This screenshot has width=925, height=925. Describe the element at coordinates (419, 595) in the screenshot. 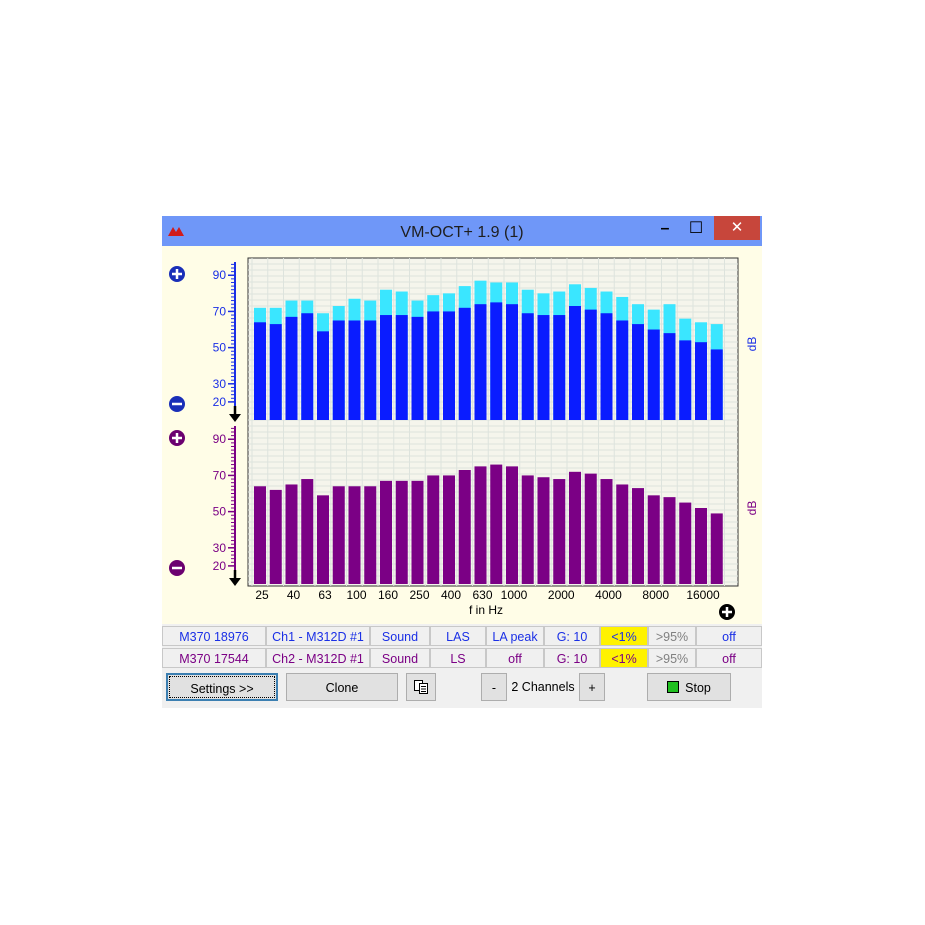

I see `x-tick-label: 250` at that location.